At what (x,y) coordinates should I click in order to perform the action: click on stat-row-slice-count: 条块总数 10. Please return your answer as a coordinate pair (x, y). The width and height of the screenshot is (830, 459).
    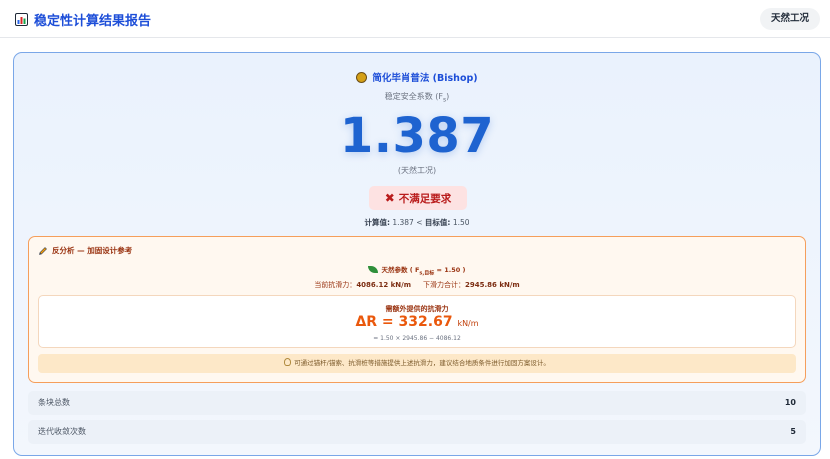
    Looking at the image, I should click on (417, 403).